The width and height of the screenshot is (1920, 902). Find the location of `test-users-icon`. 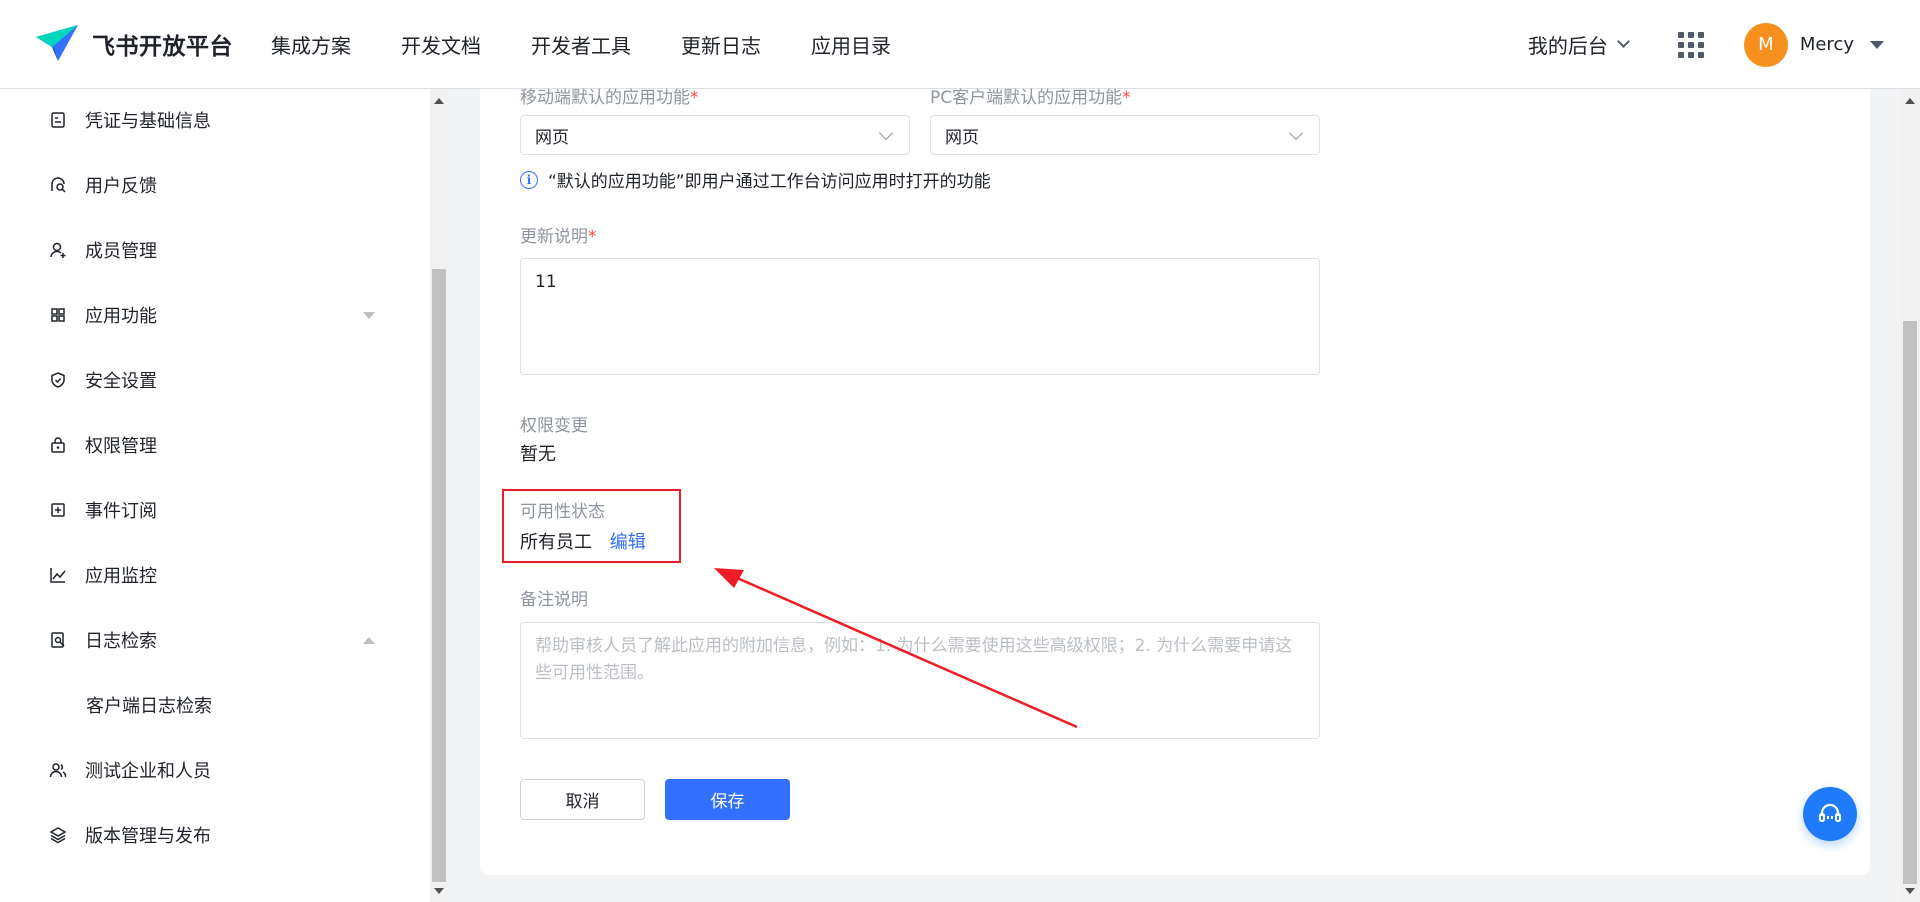

test-users-icon is located at coordinates (58, 770).